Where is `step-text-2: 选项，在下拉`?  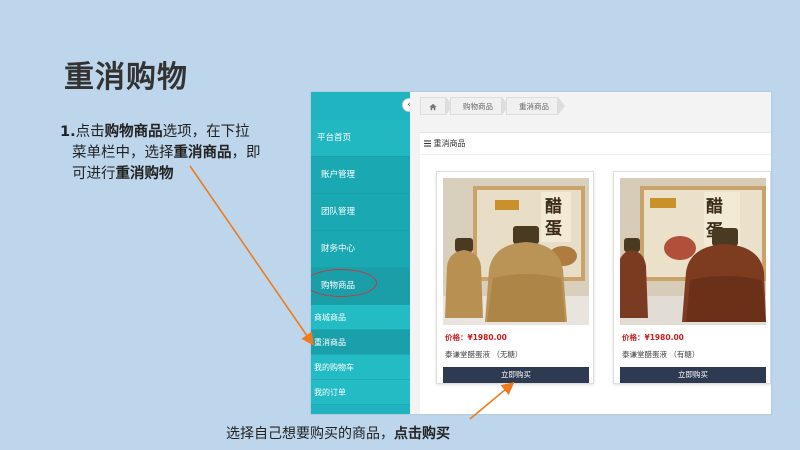
step-text-2: 选项，在下拉 is located at coordinates (206, 132).